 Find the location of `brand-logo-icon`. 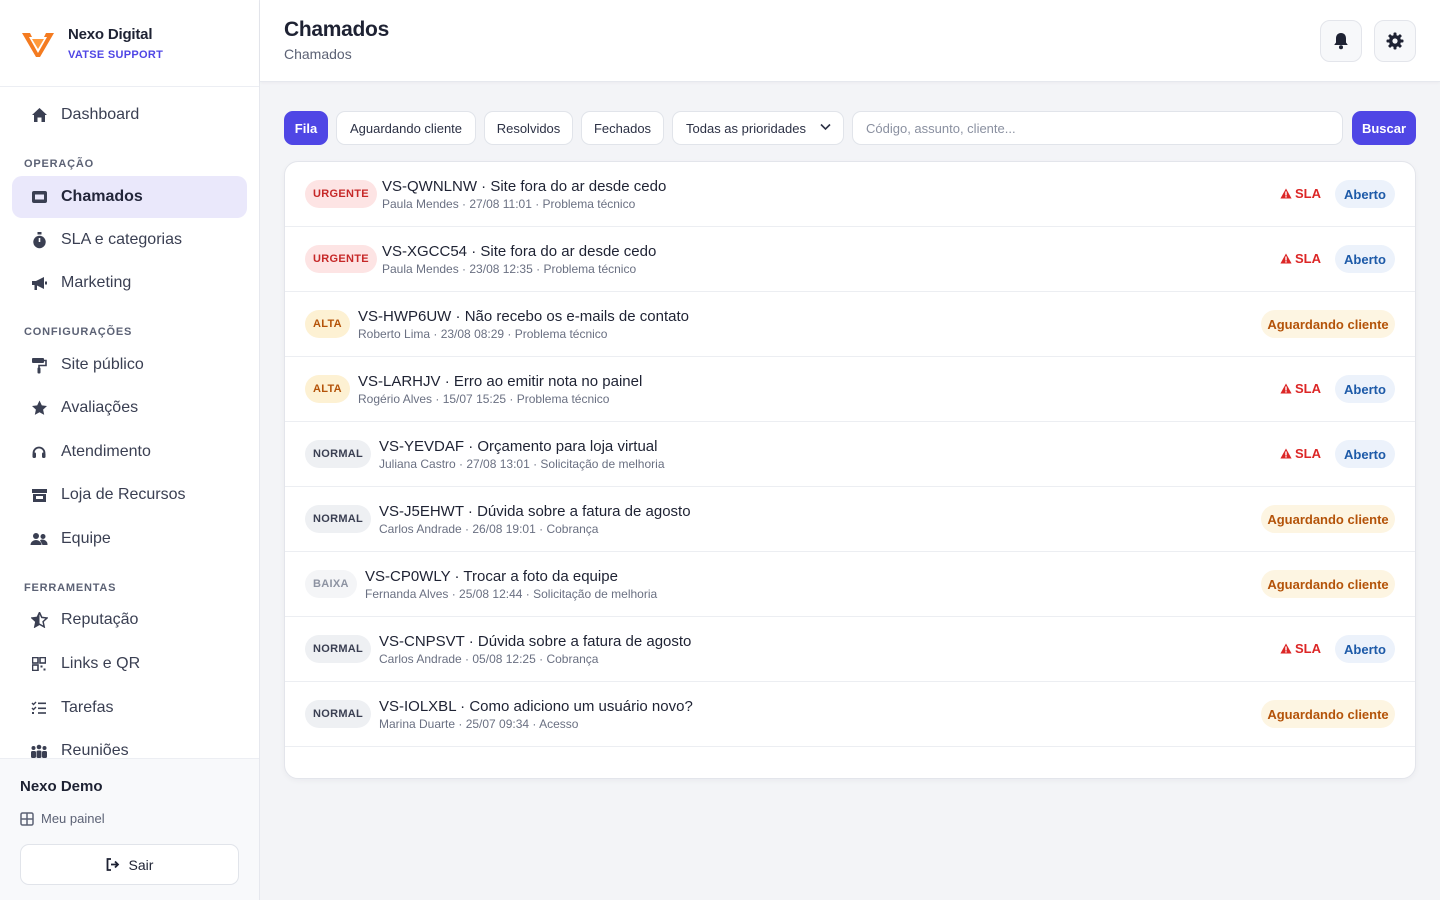

brand-logo-icon is located at coordinates (38, 45).